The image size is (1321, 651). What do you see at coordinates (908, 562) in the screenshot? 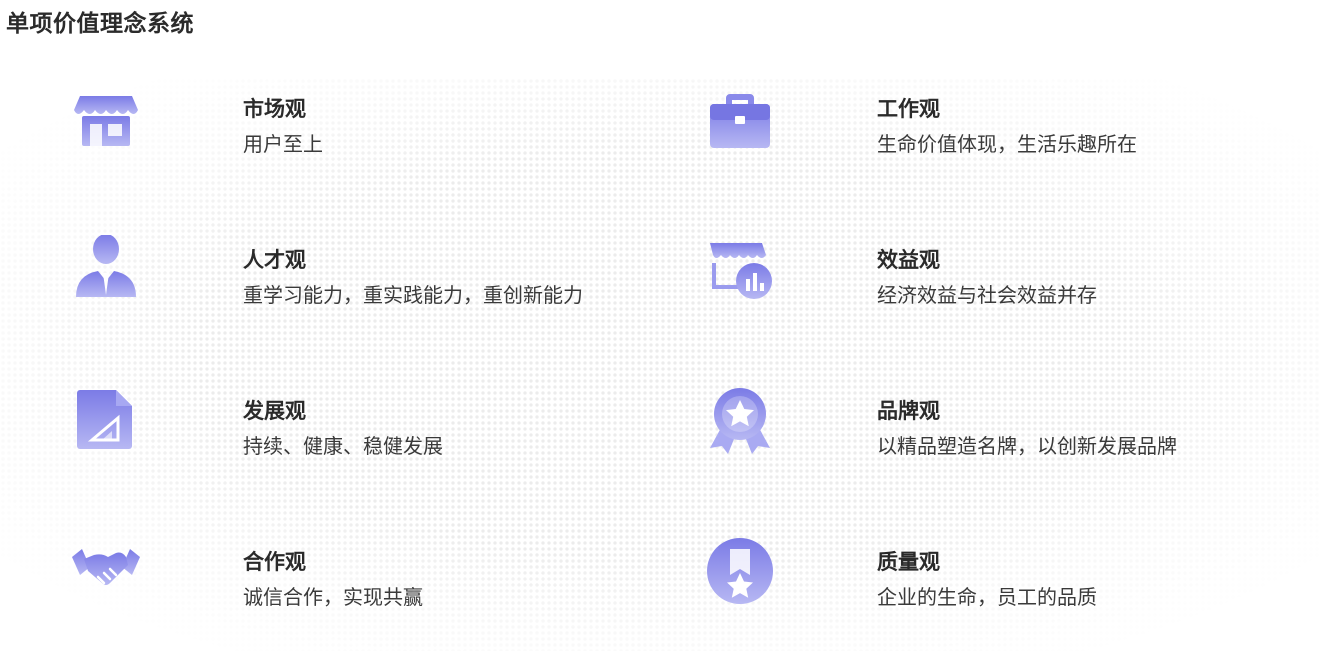
I see `value-title: 质量观` at bounding box center [908, 562].